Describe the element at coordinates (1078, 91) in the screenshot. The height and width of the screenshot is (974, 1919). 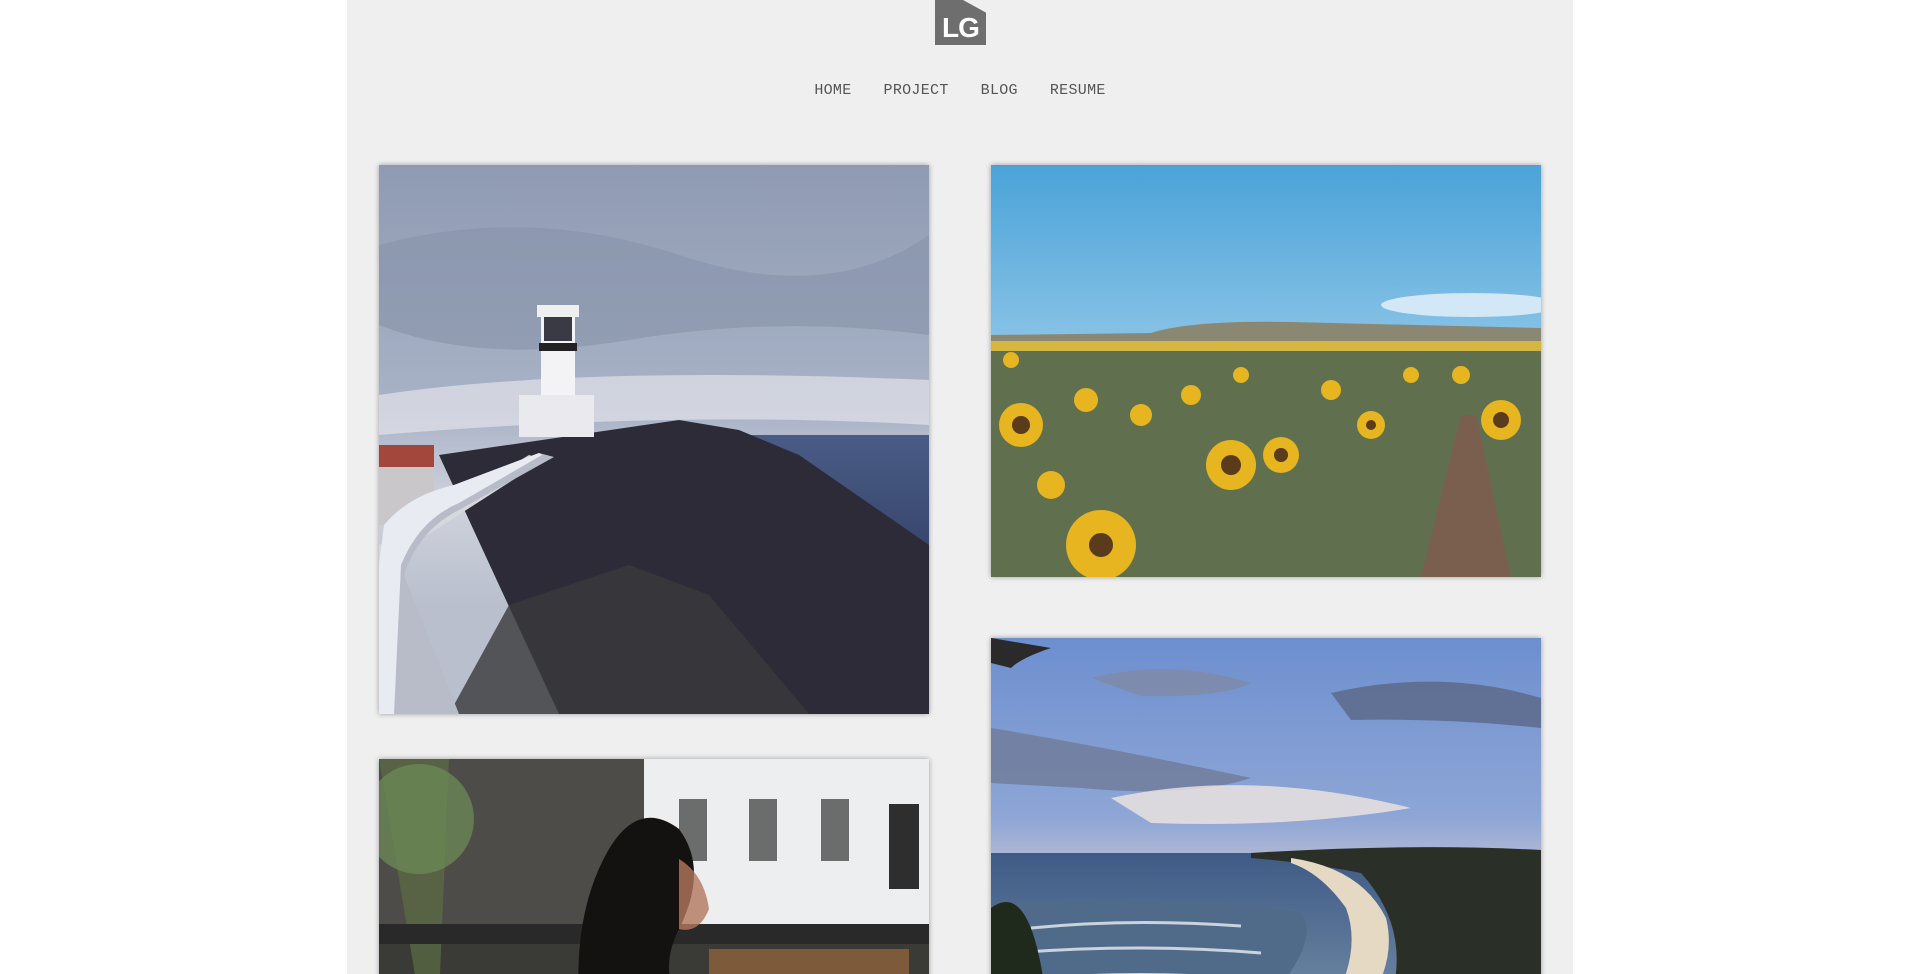
I see `nav-item-resume: RESUME` at that location.